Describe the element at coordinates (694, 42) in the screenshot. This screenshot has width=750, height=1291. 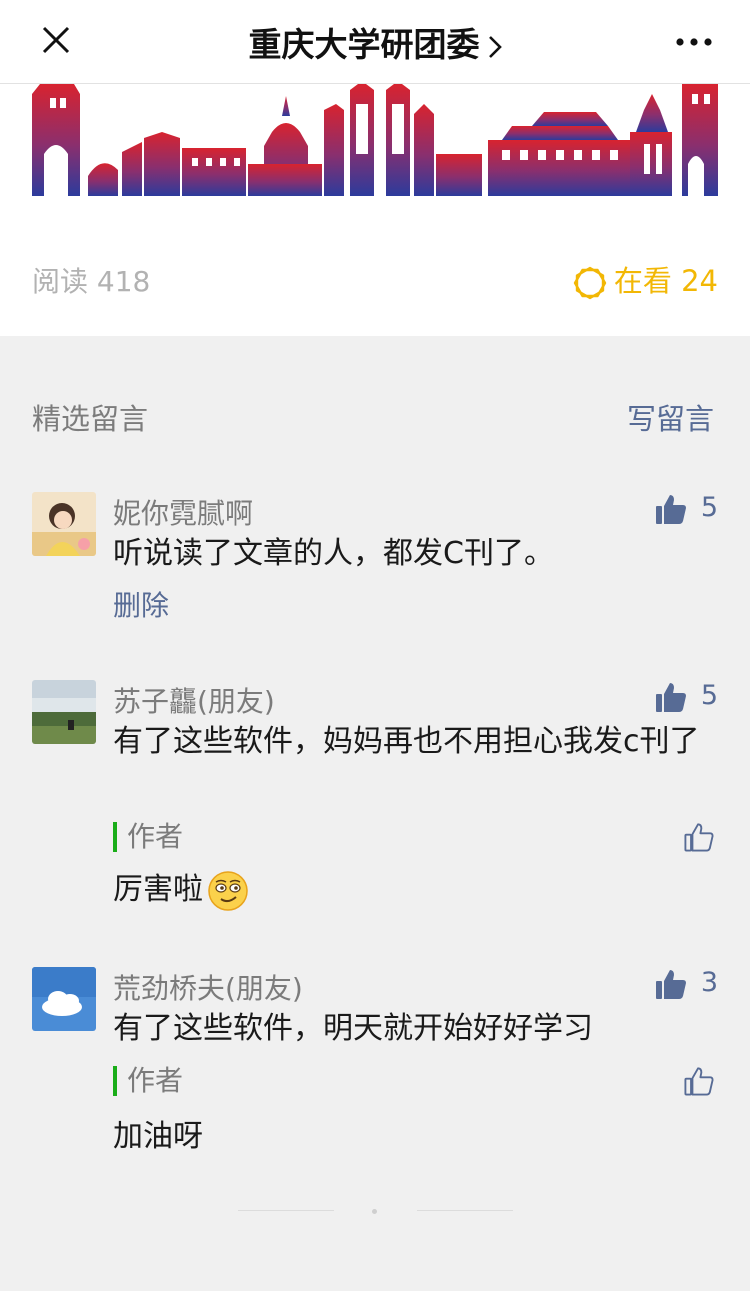
I see `more-icon` at that location.